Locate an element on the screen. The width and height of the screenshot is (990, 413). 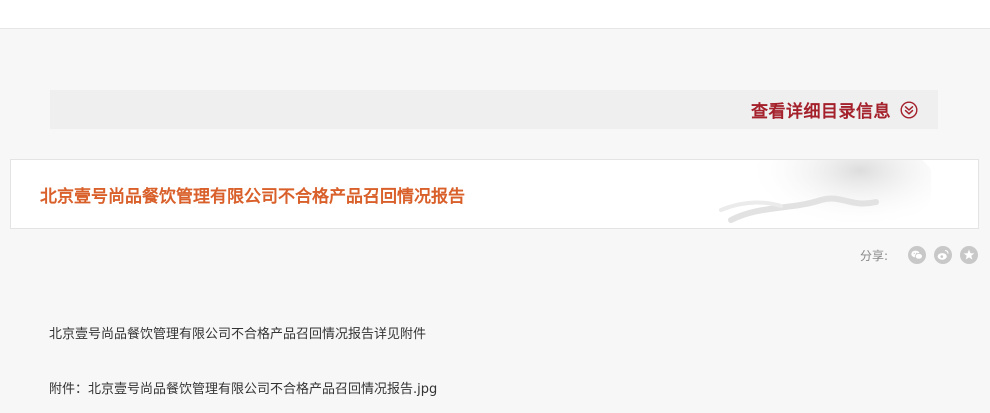
background-watermark is located at coordinates (825, 194).